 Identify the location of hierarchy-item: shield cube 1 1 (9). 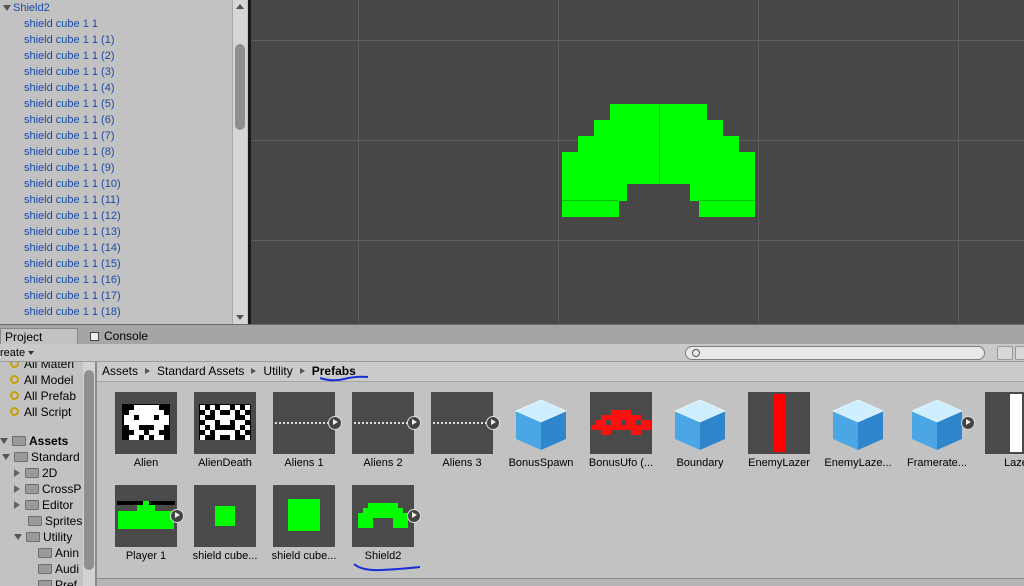
(116, 168).